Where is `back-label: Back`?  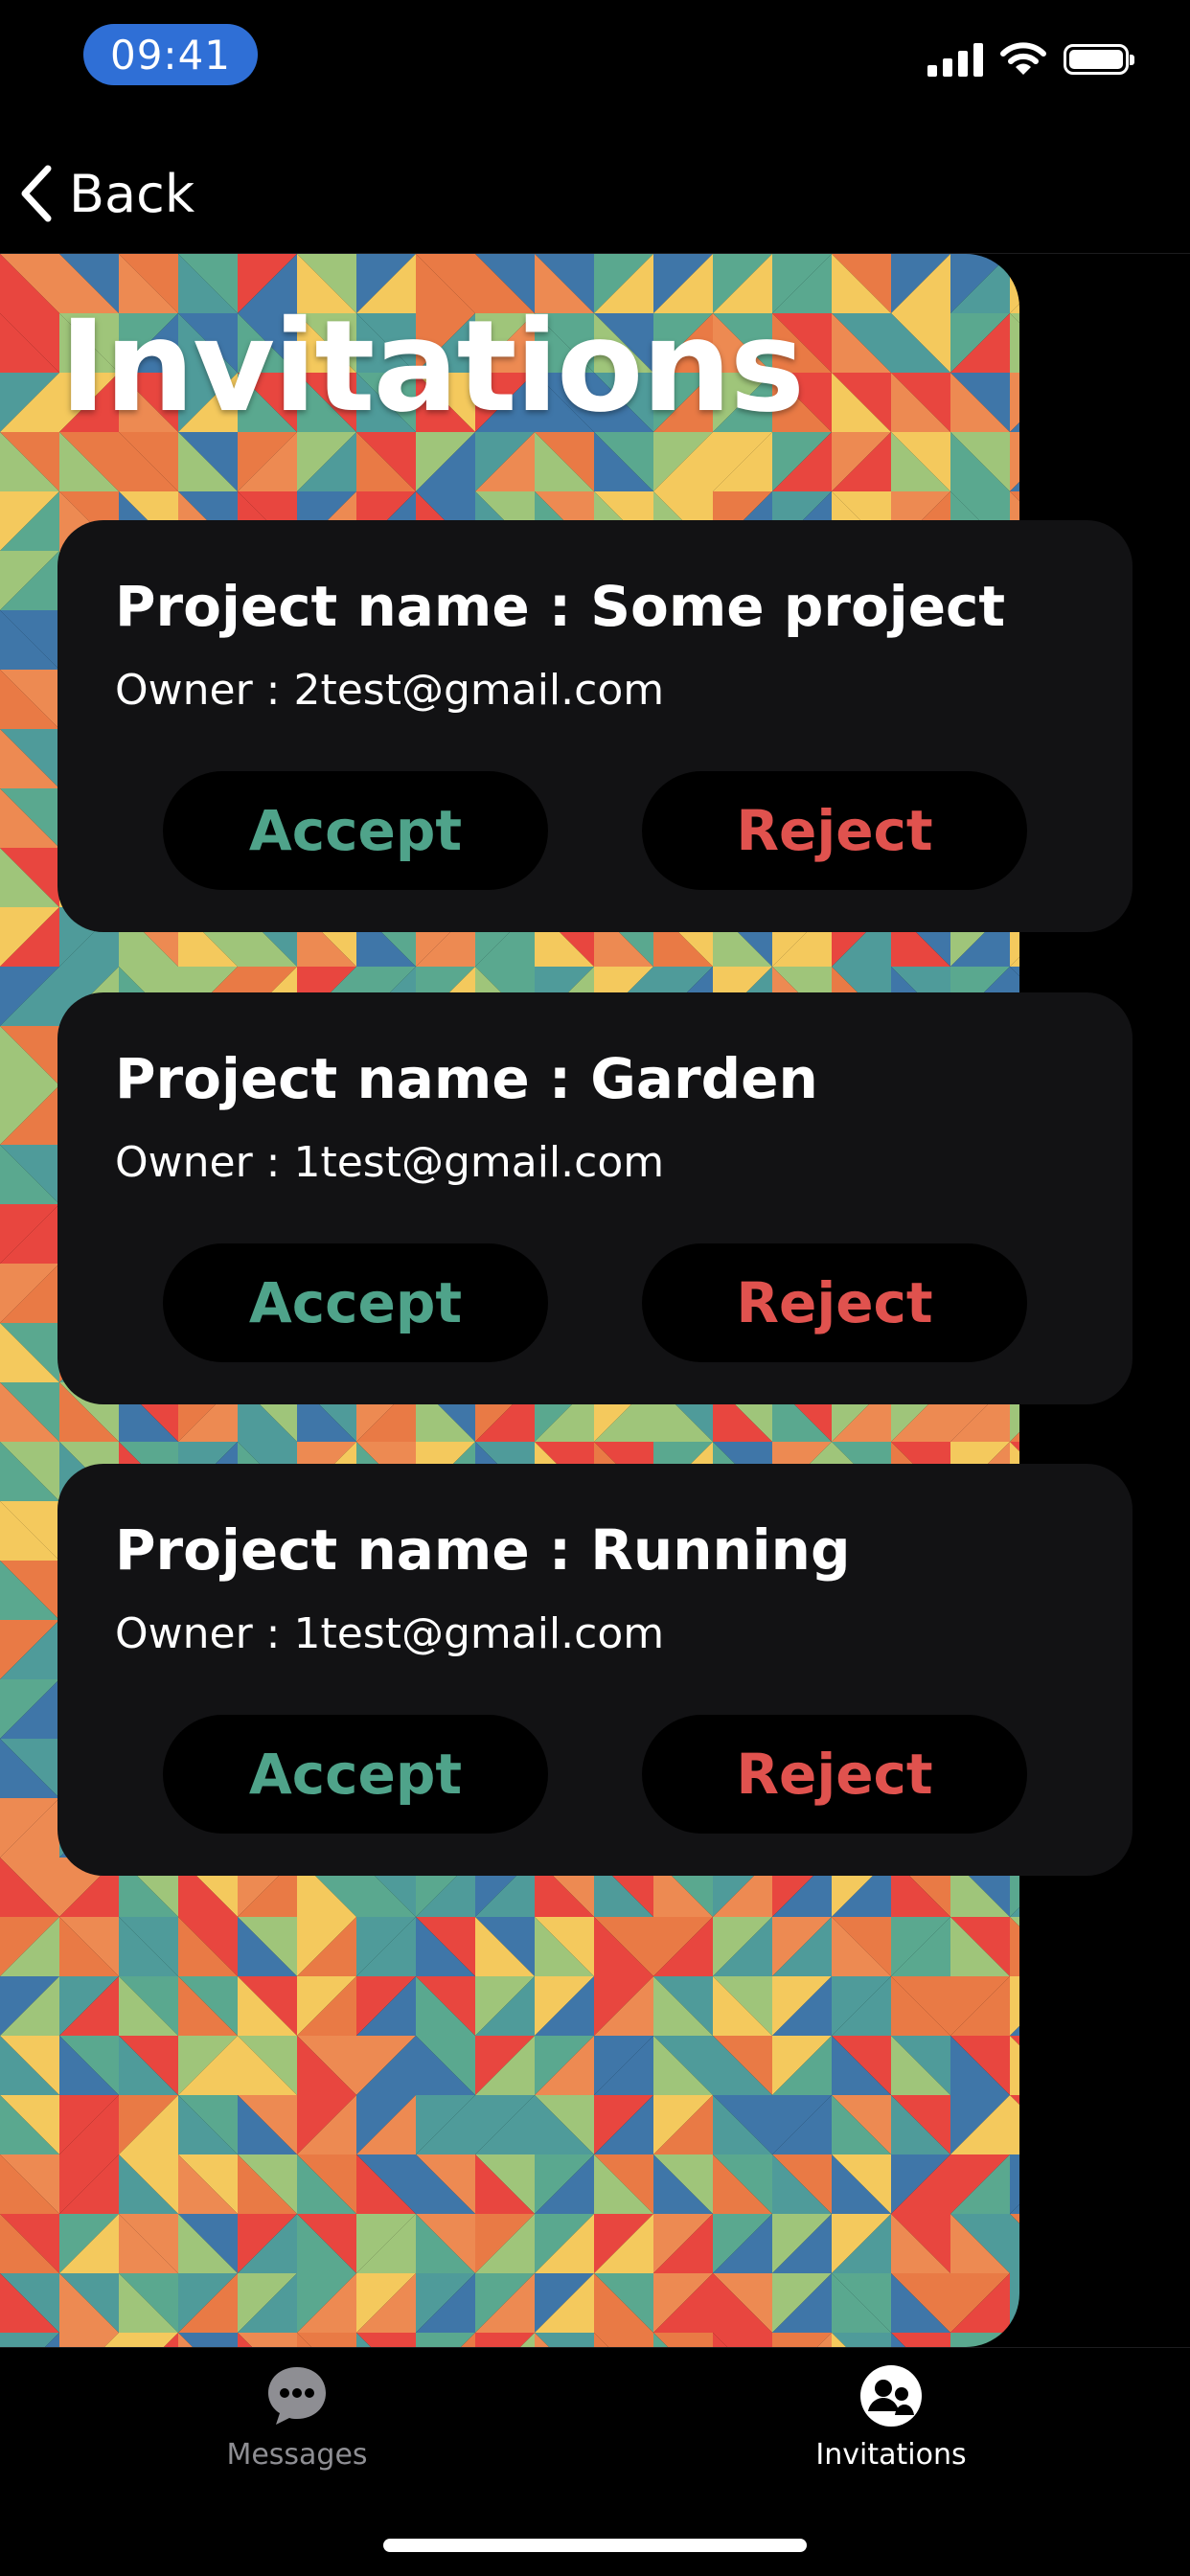
back-label: Back is located at coordinates (132, 193).